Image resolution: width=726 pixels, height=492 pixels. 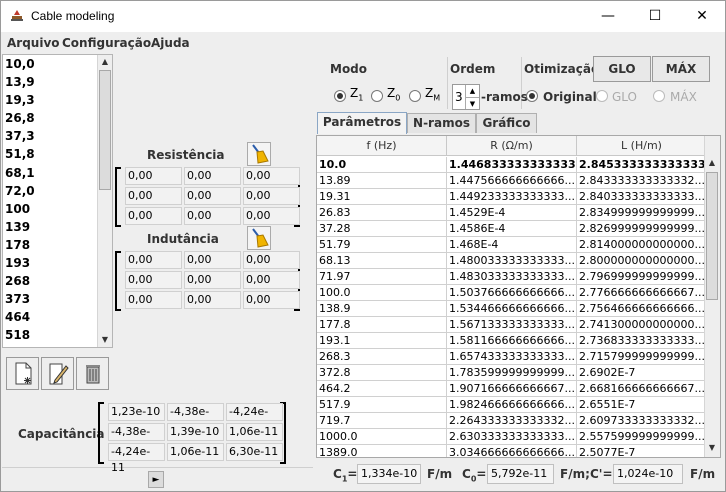 I want to click on spinner-up-icon: ▲, so click(x=472, y=91).